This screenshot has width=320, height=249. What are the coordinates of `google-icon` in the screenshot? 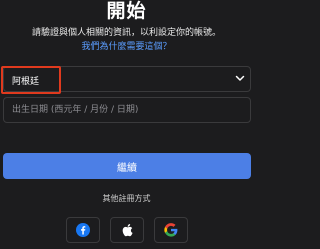 It's located at (171, 230).